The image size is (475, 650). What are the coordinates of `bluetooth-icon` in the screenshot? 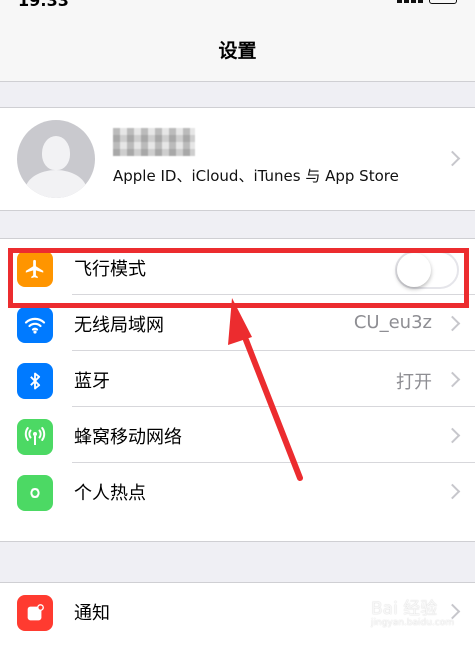 It's located at (35, 381).